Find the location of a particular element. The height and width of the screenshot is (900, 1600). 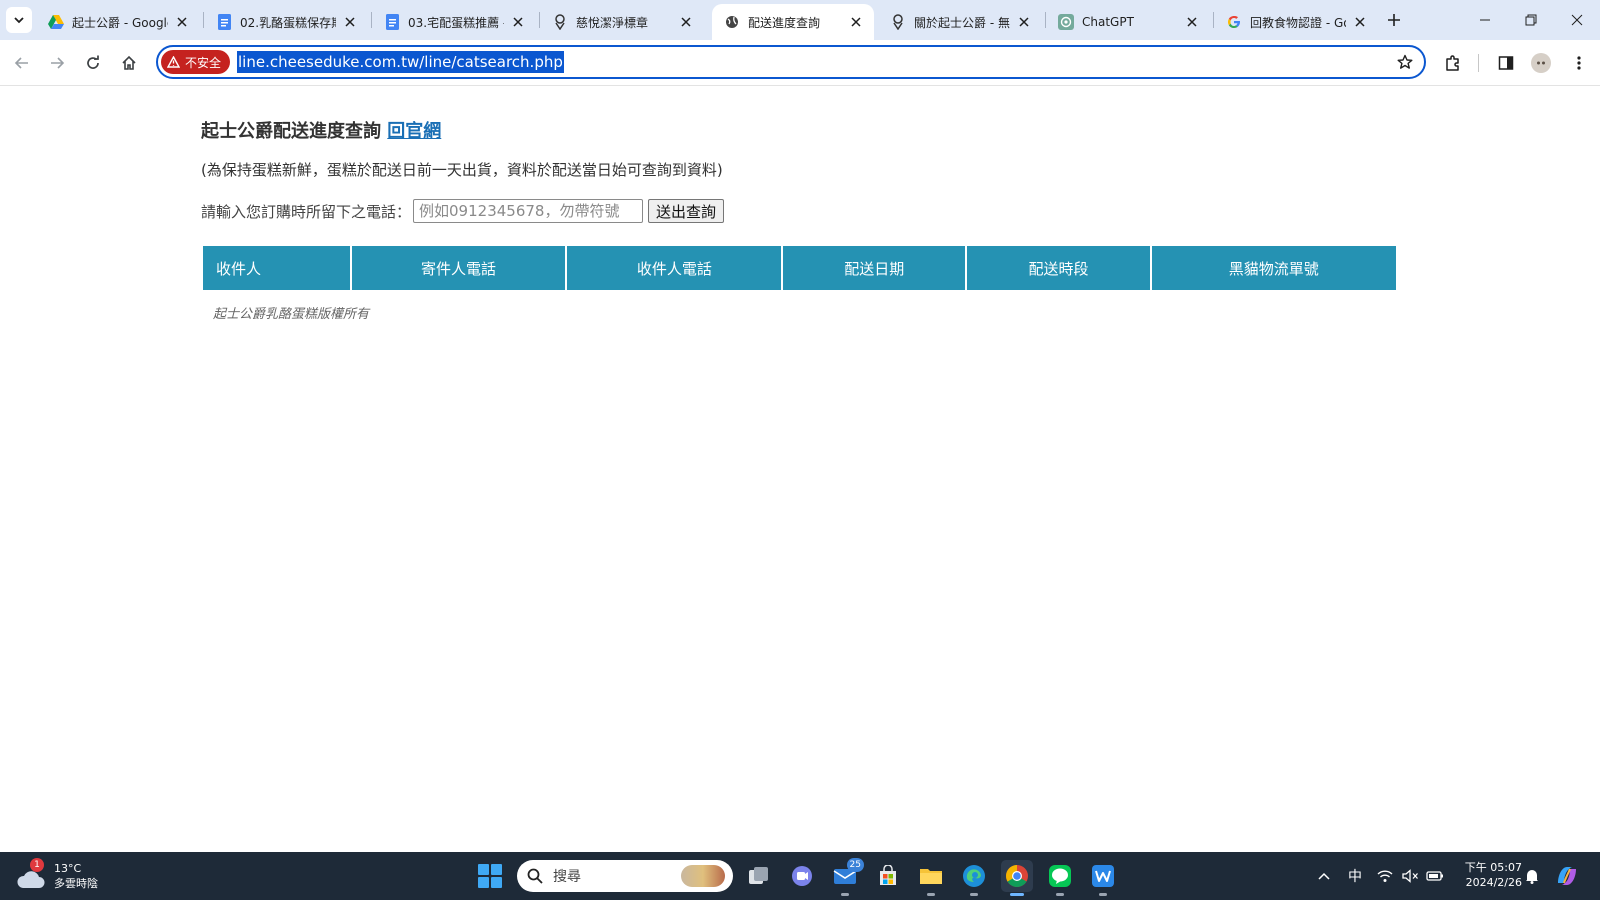

tab-search-button is located at coordinates (19, 20).